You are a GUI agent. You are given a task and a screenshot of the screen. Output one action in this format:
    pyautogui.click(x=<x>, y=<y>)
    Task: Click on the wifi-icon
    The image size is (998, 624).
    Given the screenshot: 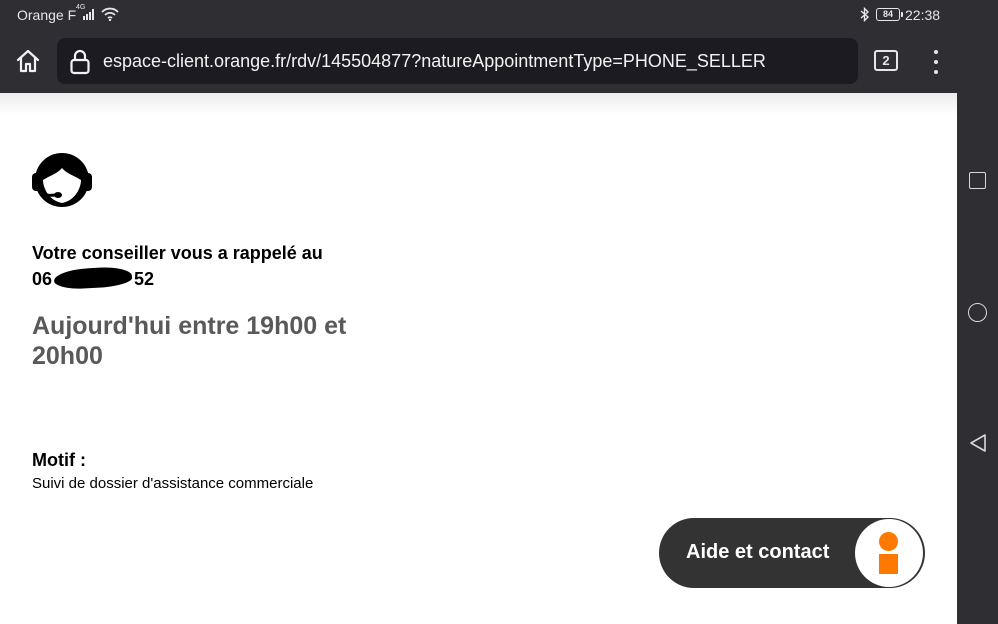 What is the action you would take?
    pyautogui.click(x=110, y=16)
    